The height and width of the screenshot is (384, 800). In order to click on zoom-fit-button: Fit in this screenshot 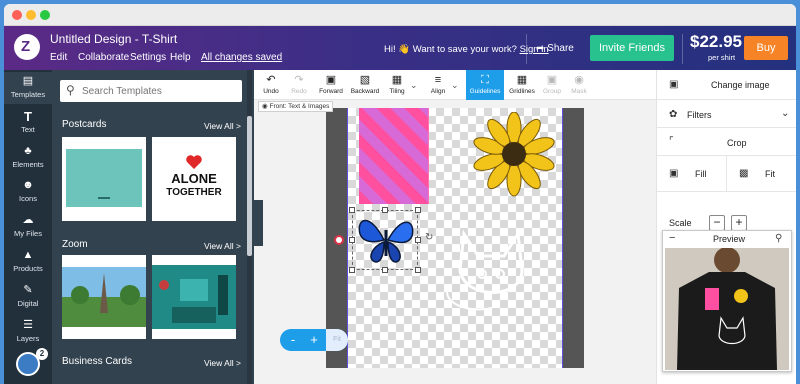, I will do `click(337, 340)`.